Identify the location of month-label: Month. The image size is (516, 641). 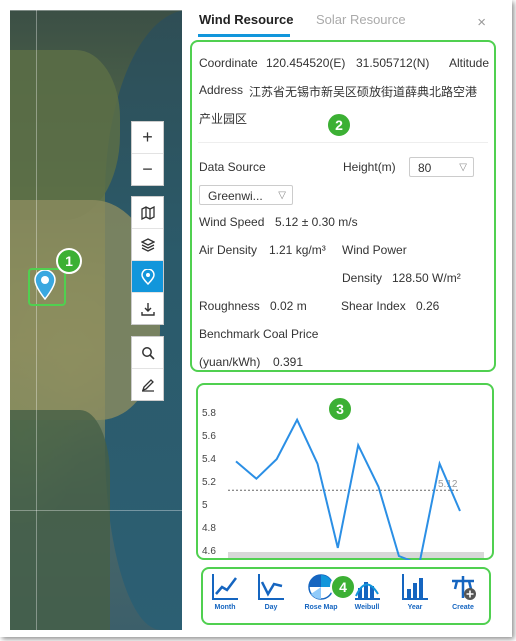
(225, 607).